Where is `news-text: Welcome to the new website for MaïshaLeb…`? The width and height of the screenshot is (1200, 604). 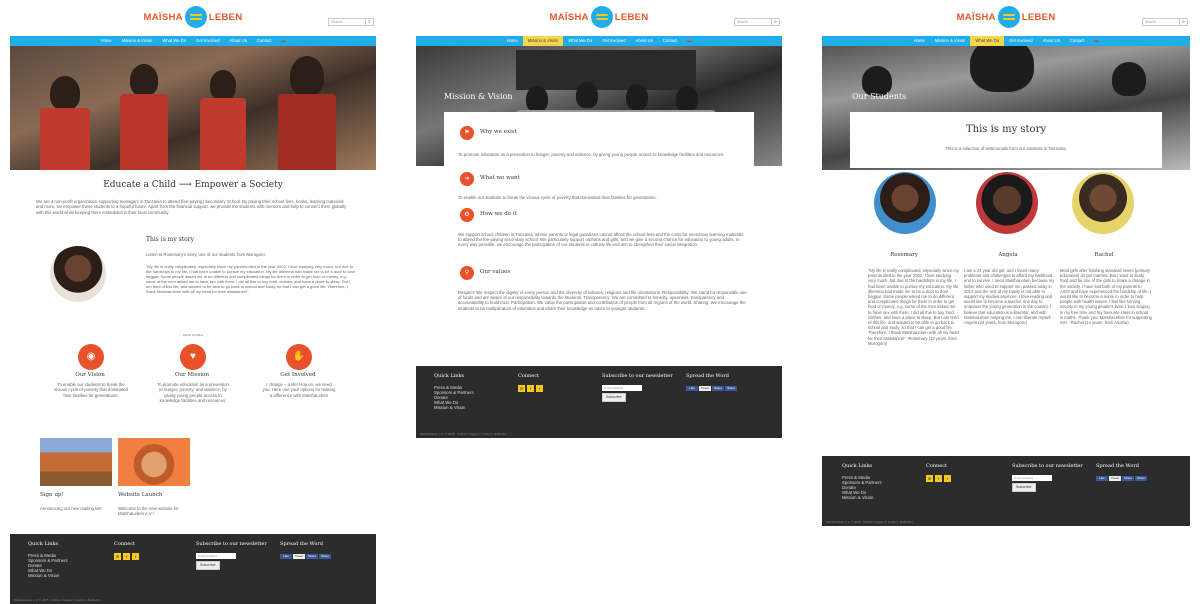
news-text: Welcome to the new website for MaïshaLeb… is located at coordinates (148, 511).